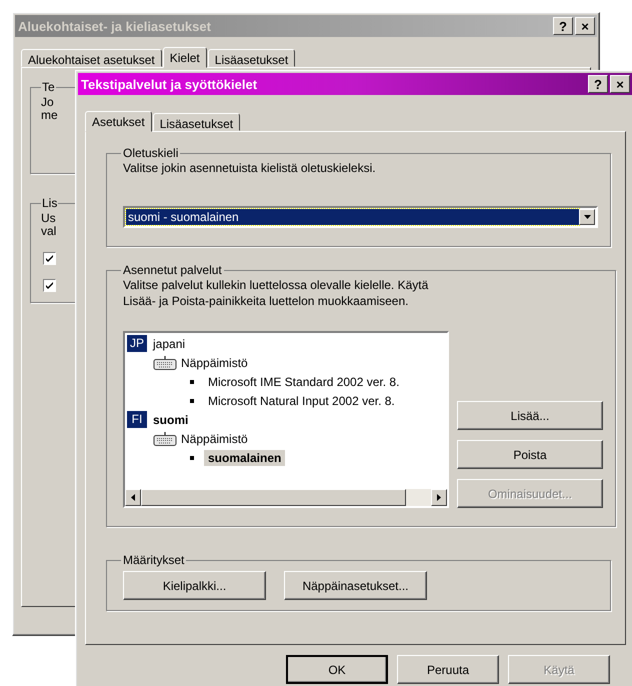 This screenshot has height=686, width=632. Describe the element at coordinates (154, 560) in the screenshot. I see `group-label: Määritykset` at that location.